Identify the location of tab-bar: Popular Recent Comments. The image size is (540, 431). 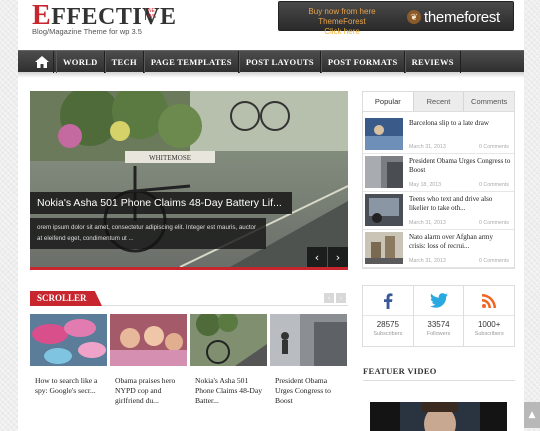
(438, 102).